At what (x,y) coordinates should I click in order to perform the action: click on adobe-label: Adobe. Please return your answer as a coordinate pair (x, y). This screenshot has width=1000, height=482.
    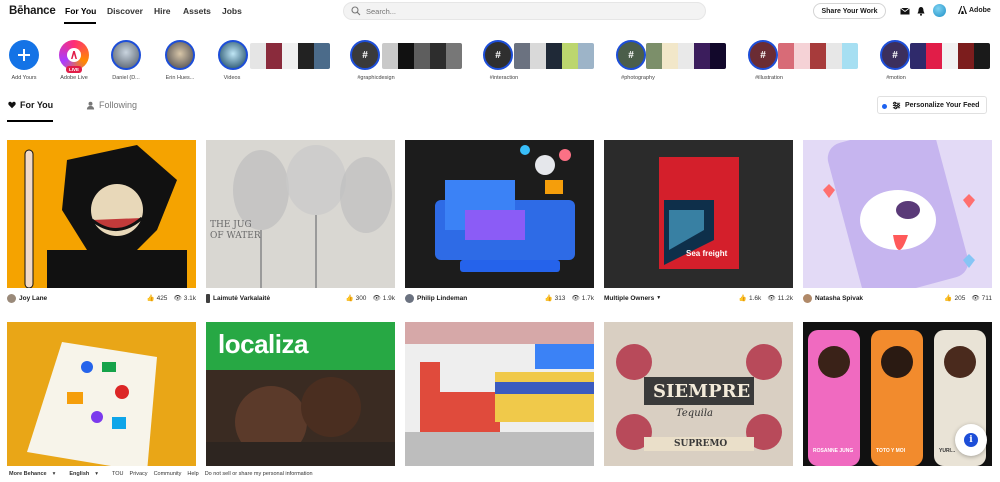
    Looking at the image, I should click on (980, 10).